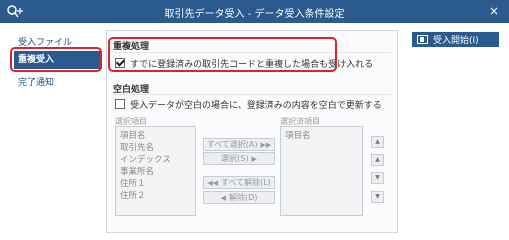  Describe the element at coordinates (422, 39) in the screenshot. I see `import-icon` at that location.